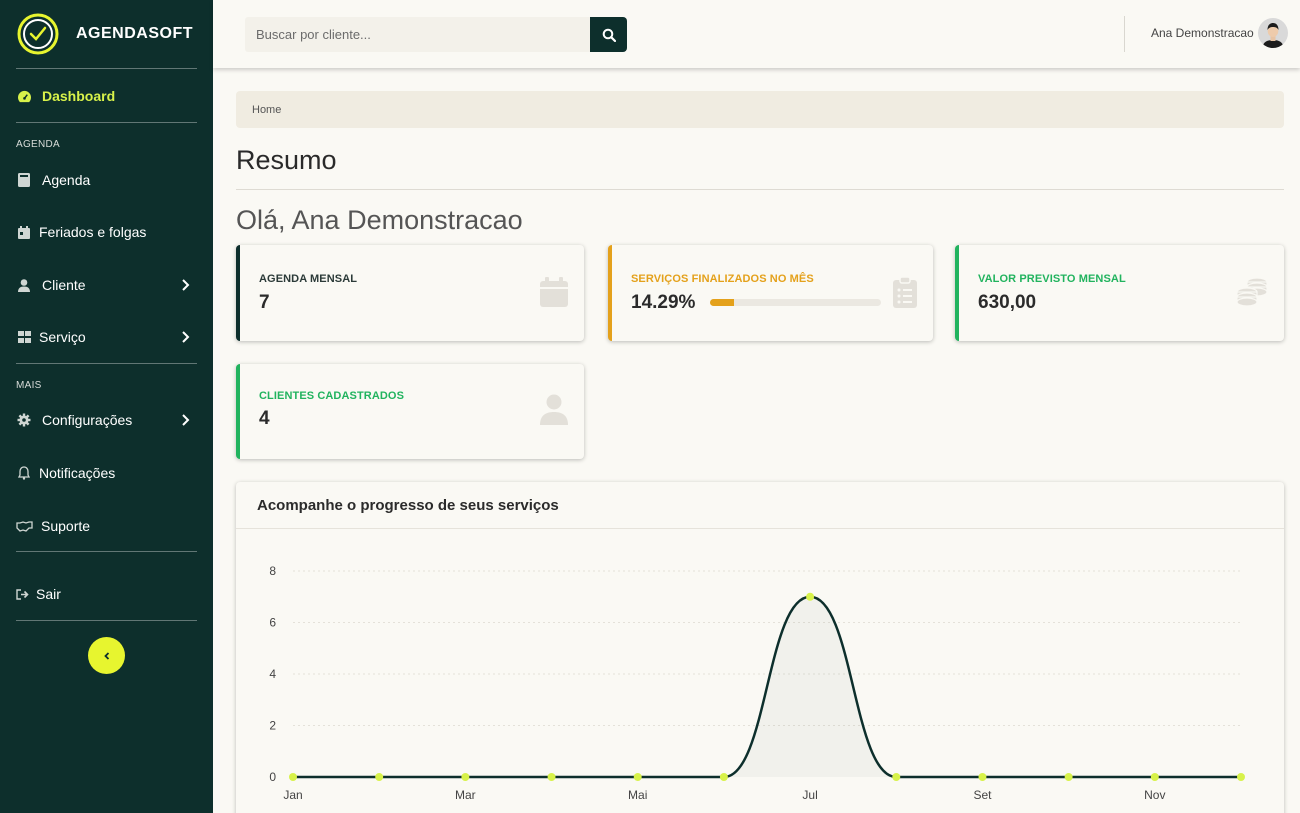 The height and width of the screenshot is (813, 1300). Describe the element at coordinates (1252, 292) in the screenshot. I see `coins-icon` at that location.